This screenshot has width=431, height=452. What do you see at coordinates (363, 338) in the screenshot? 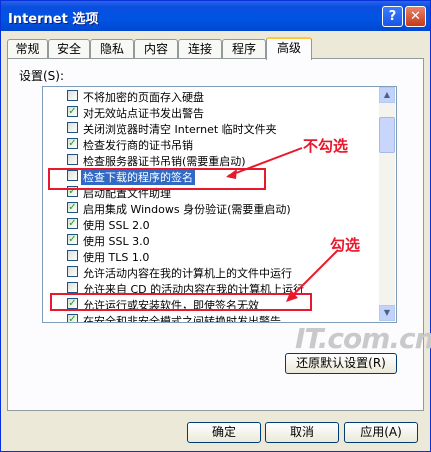
I see `site-watermark: IT.com.cn` at bounding box center [363, 338].